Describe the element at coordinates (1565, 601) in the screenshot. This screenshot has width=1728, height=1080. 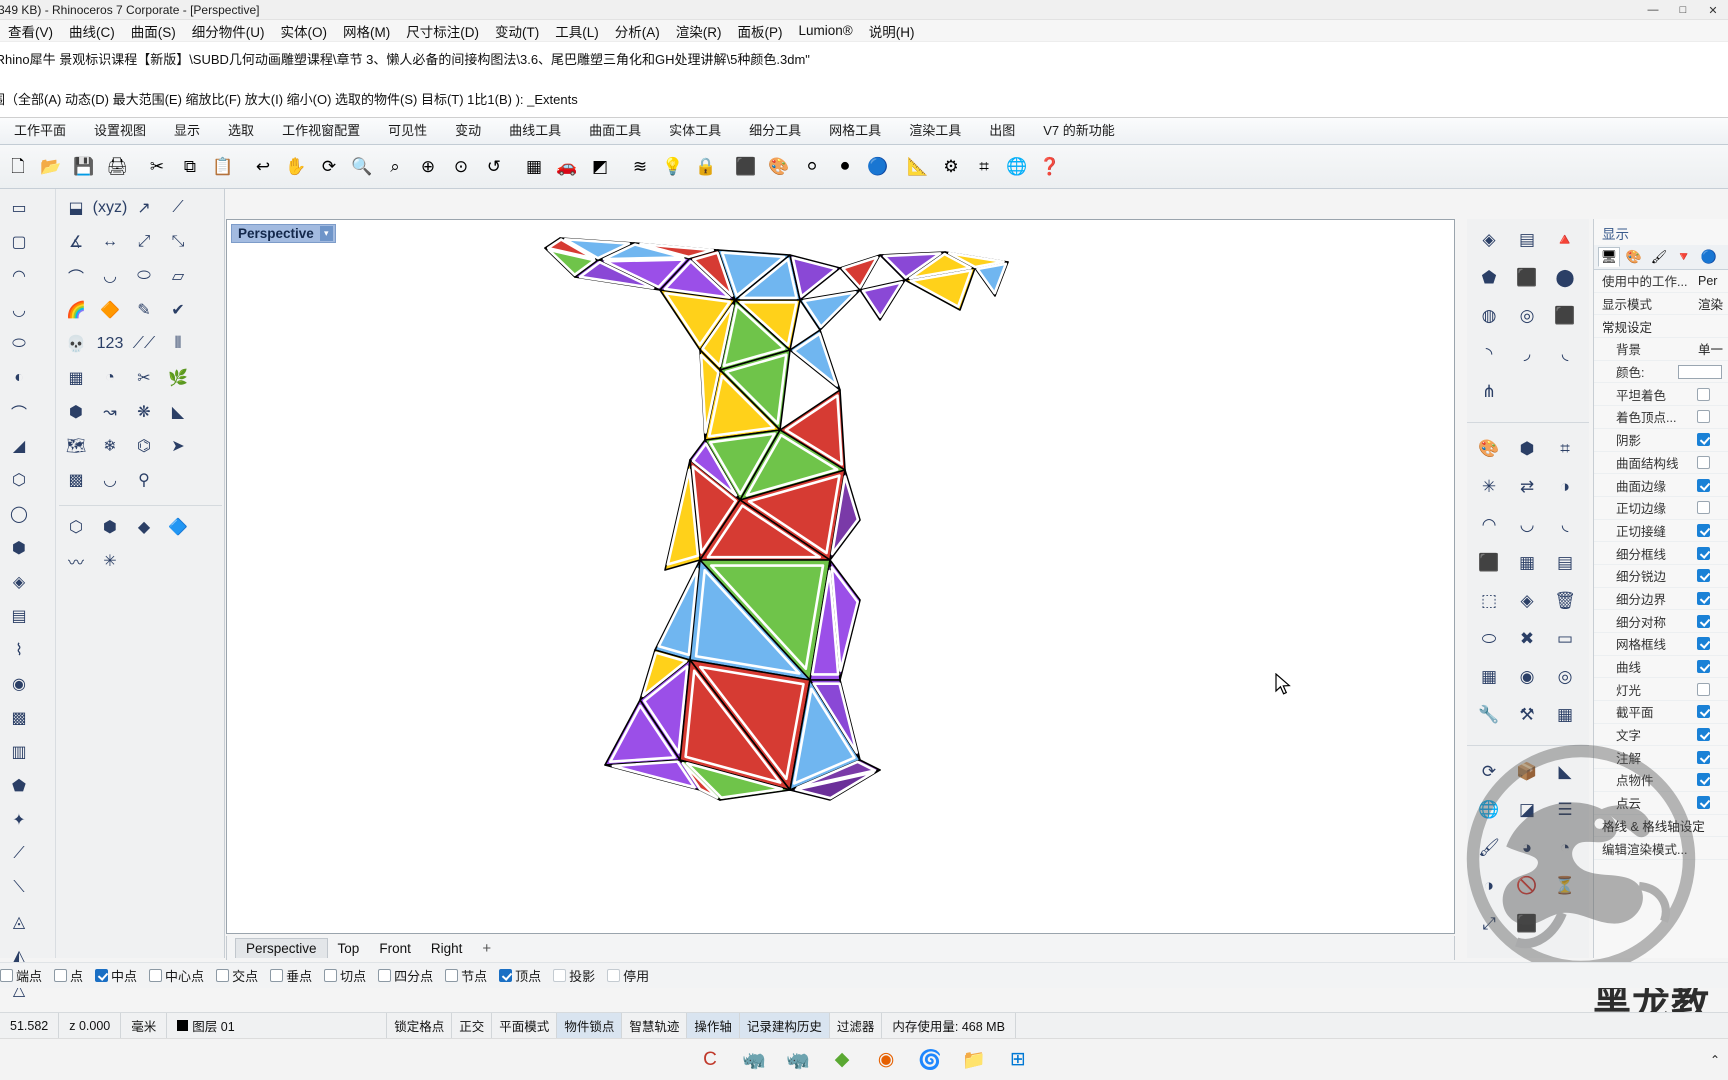
I see `right-tool-2-14: 🗑` at that location.